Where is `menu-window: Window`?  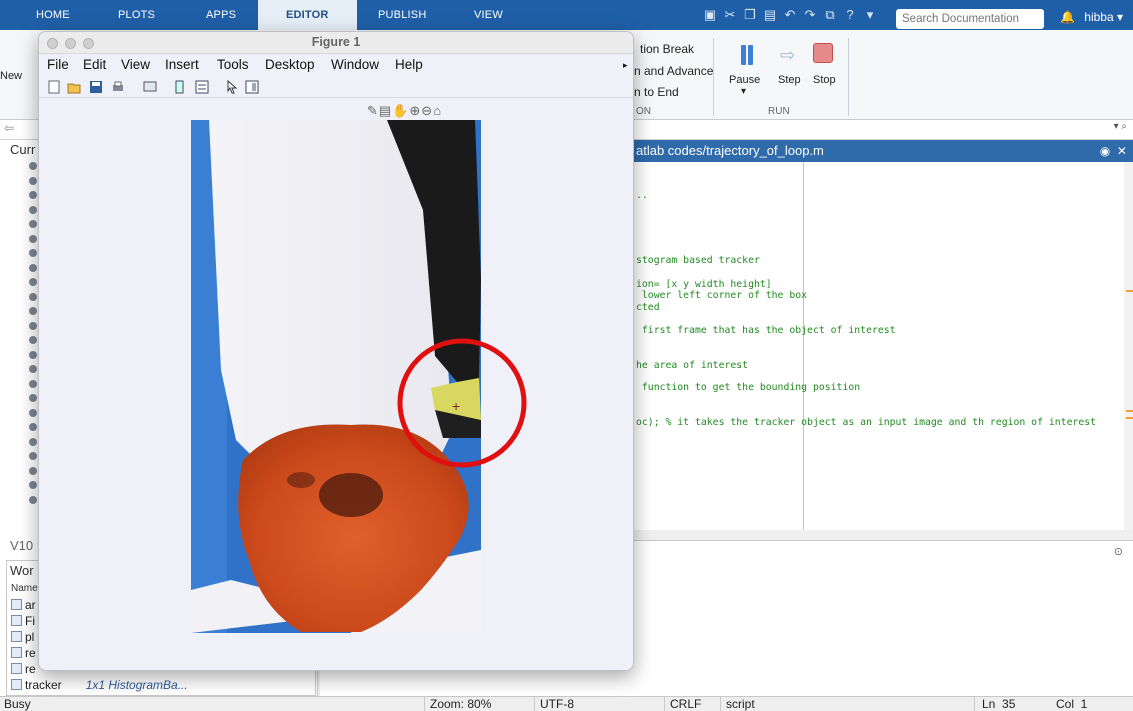
menu-window: Window is located at coordinates (355, 64).